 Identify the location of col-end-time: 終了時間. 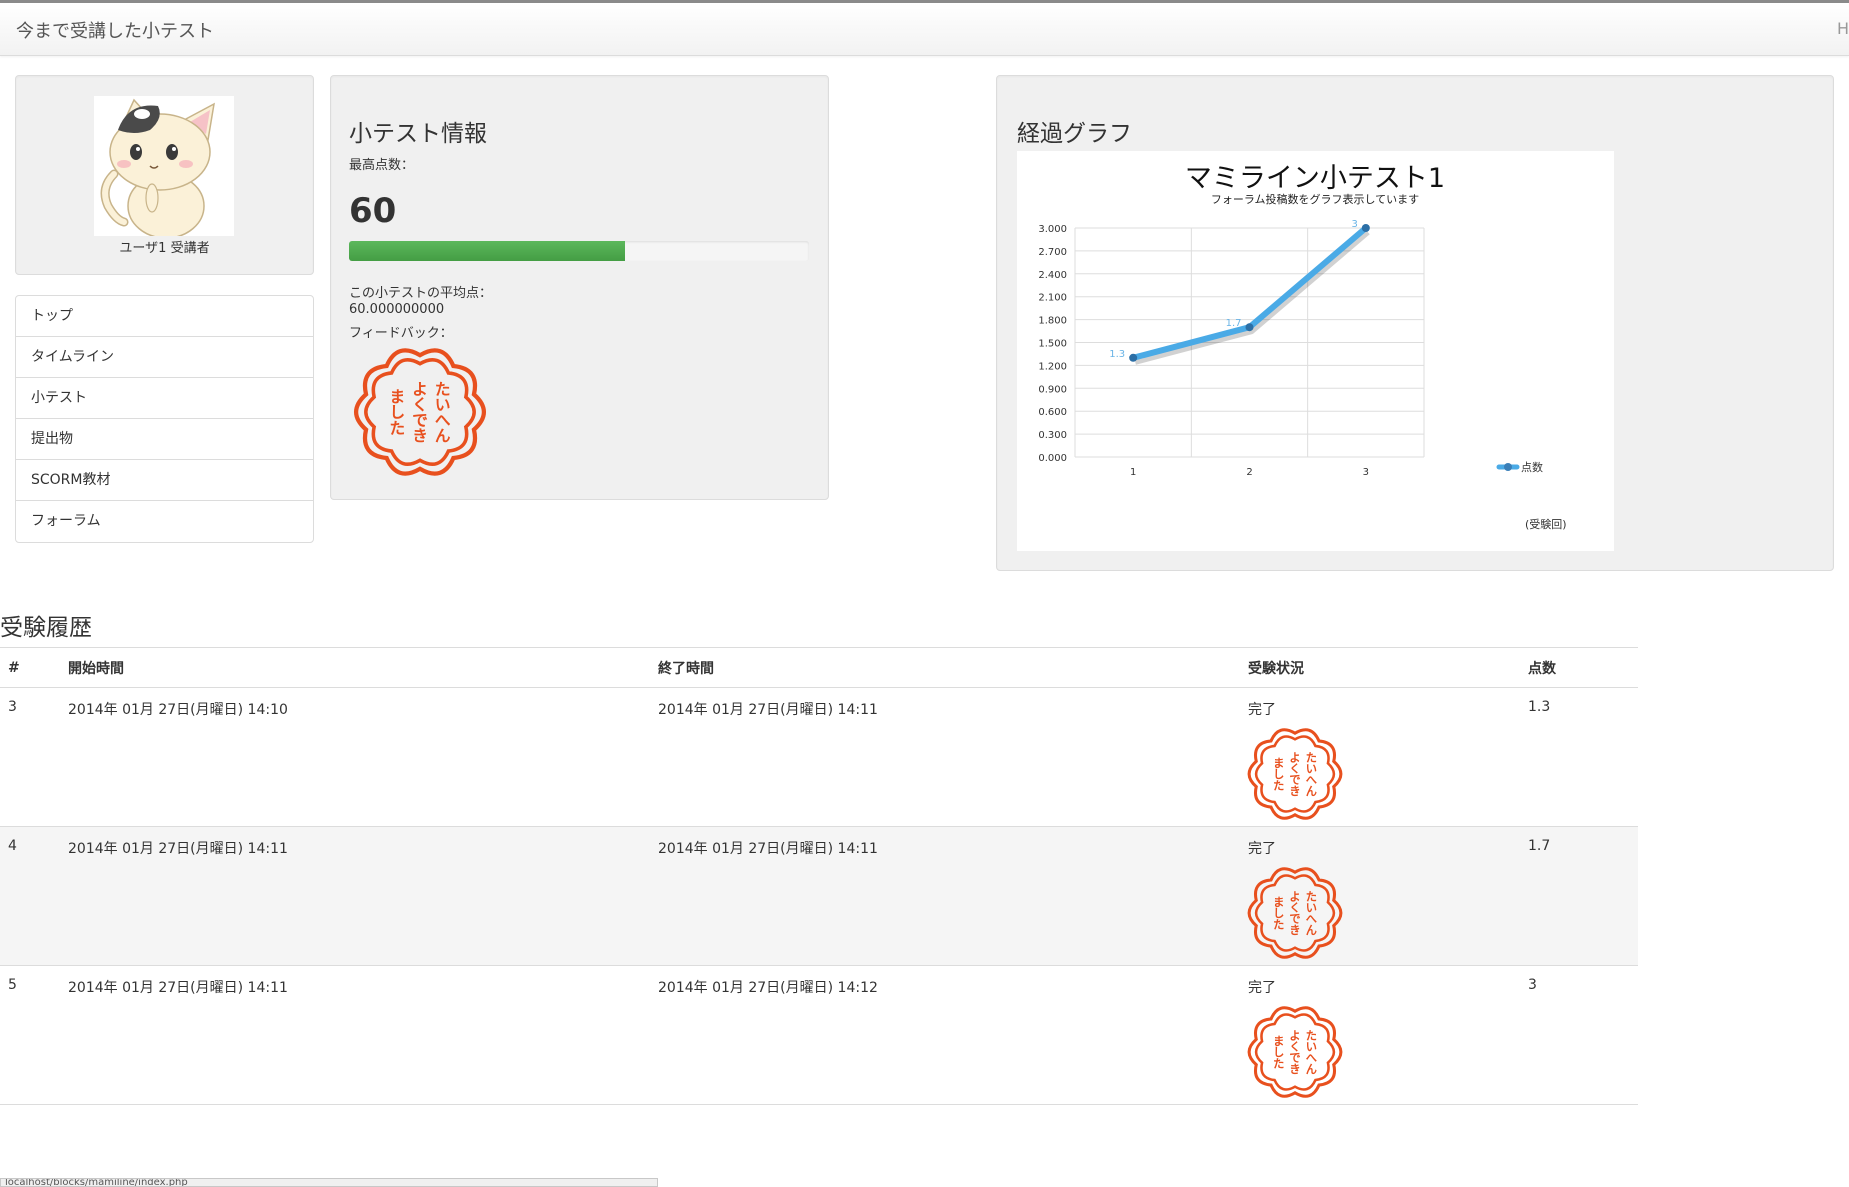
(945, 667).